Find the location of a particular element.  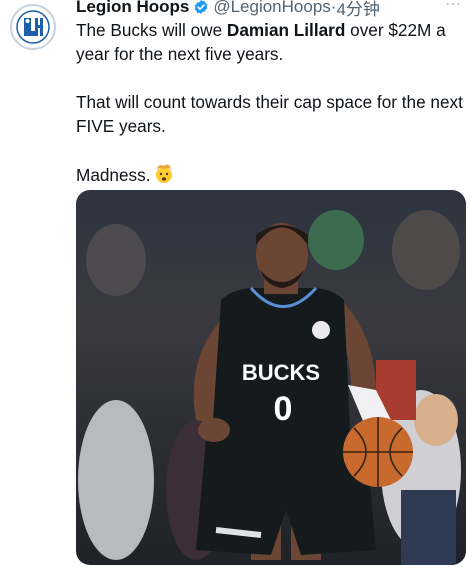

timestamp: 4分钟 is located at coordinates (357, 10).